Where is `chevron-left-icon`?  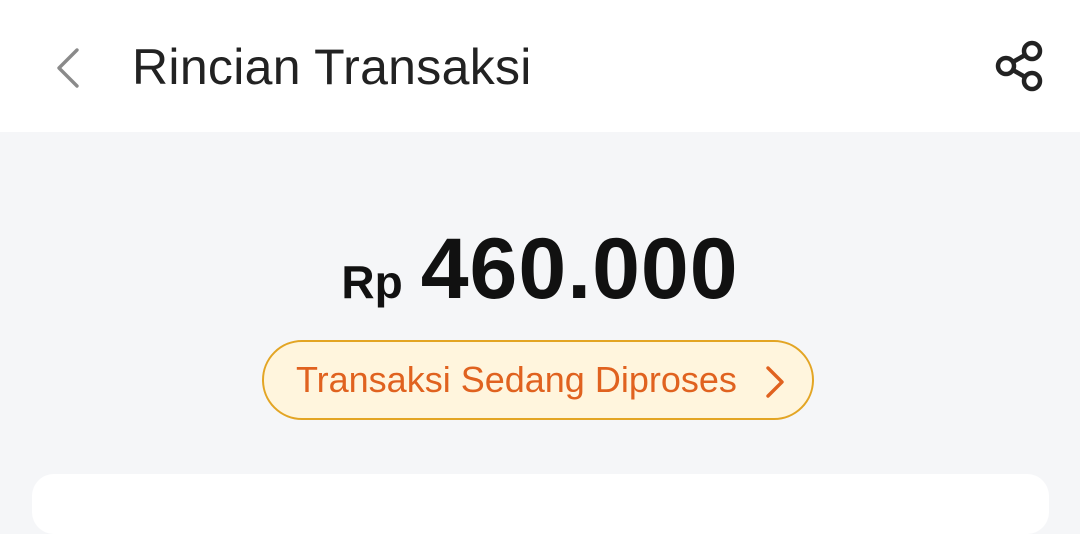 chevron-left-icon is located at coordinates (68, 68).